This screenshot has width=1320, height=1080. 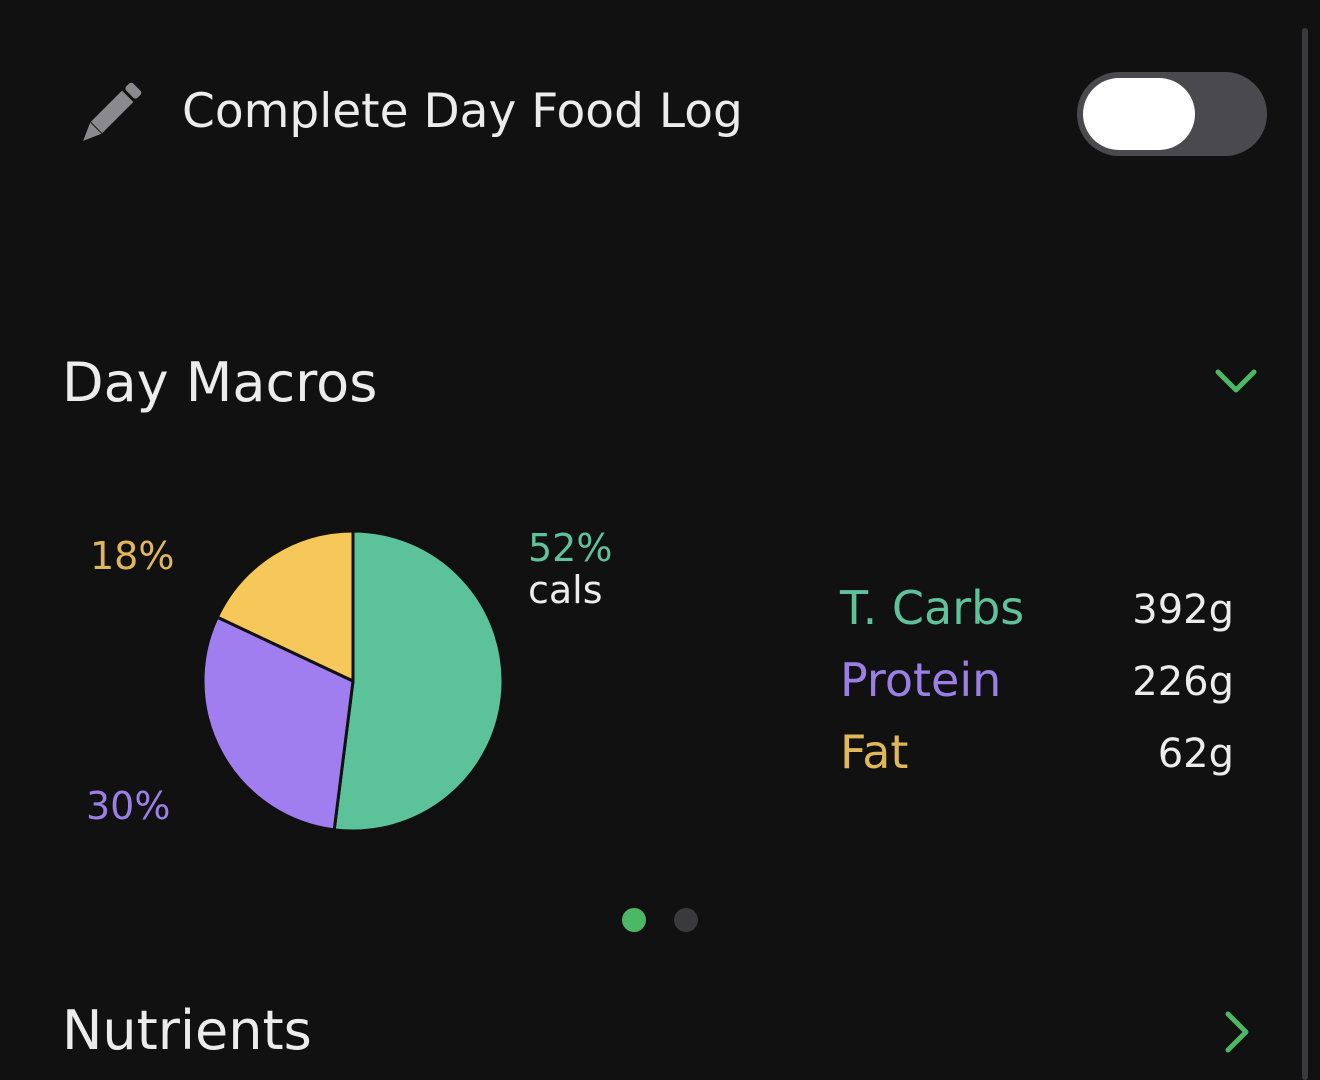 I want to click on macro-name-carbs: T. Carbs, so click(x=932, y=608).